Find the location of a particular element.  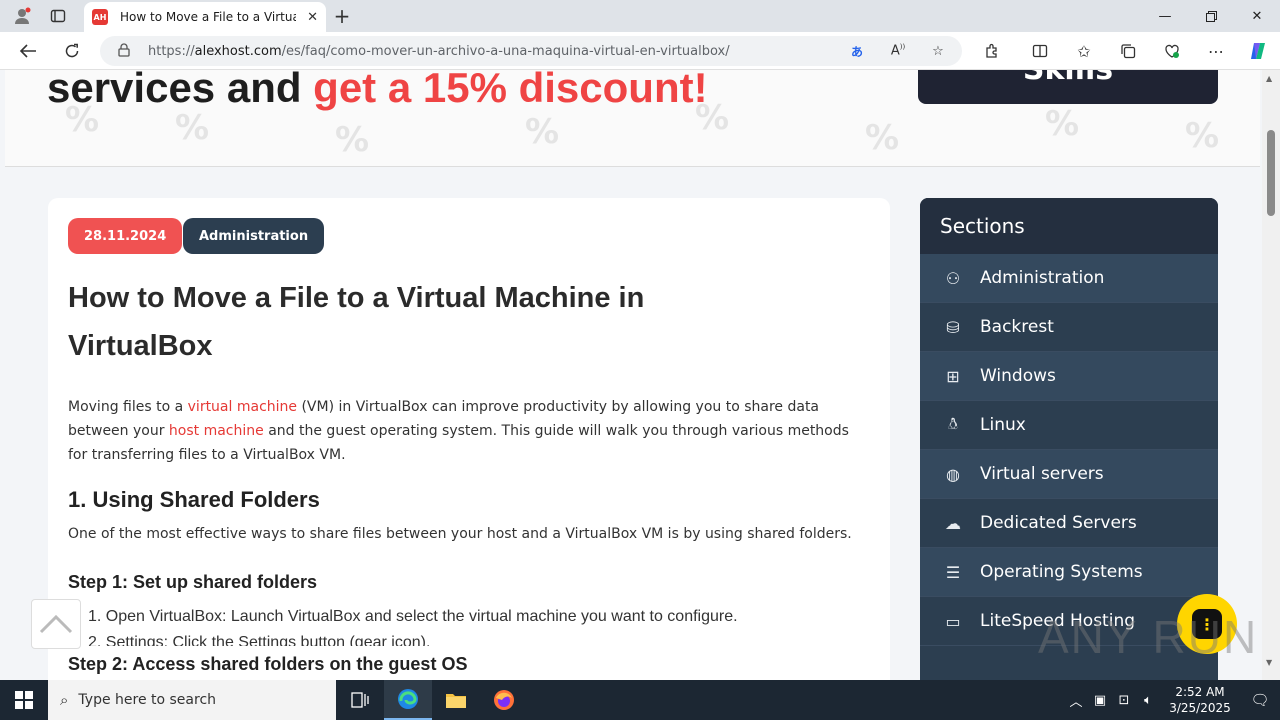

database-icon: ⛁ is located at coordinates (953, 327).